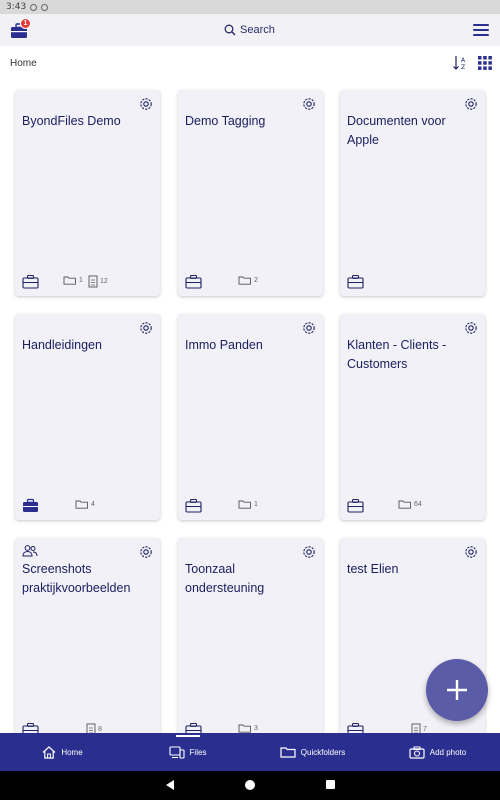 The image size is (500, 800). I want to click on hamburger-menu-icon, so click(481, 30).